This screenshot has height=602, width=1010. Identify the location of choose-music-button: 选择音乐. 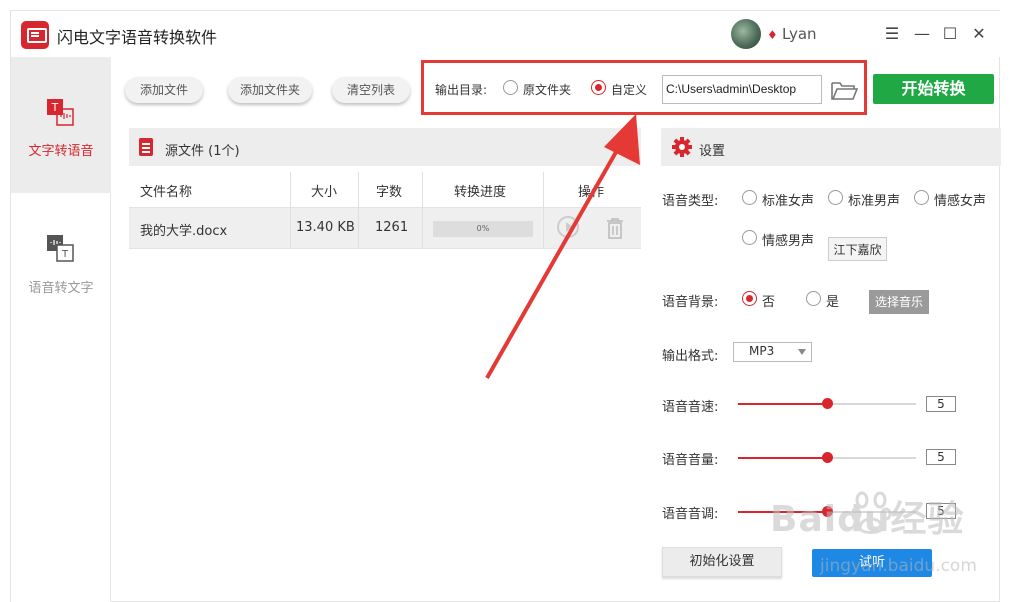
(899, 302).